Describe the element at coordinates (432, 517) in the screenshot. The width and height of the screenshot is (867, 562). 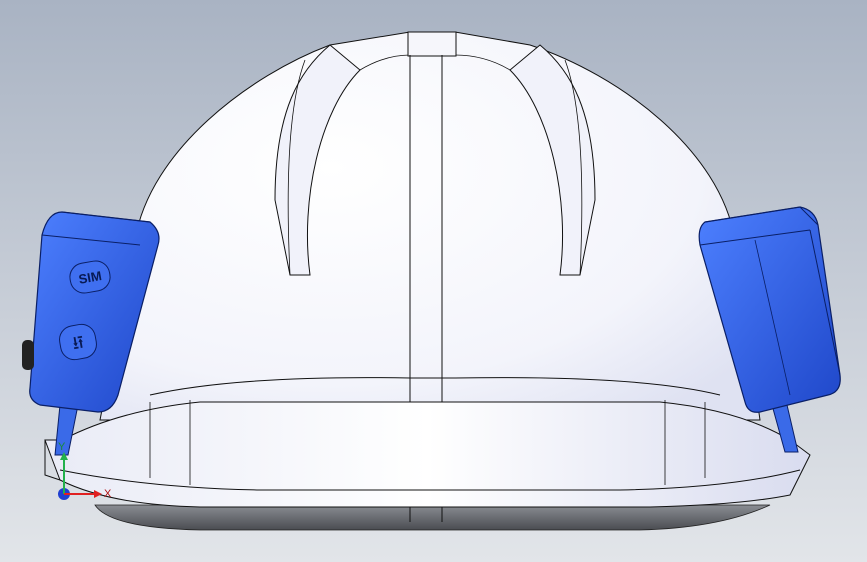
I see `brim-underside` at that location.